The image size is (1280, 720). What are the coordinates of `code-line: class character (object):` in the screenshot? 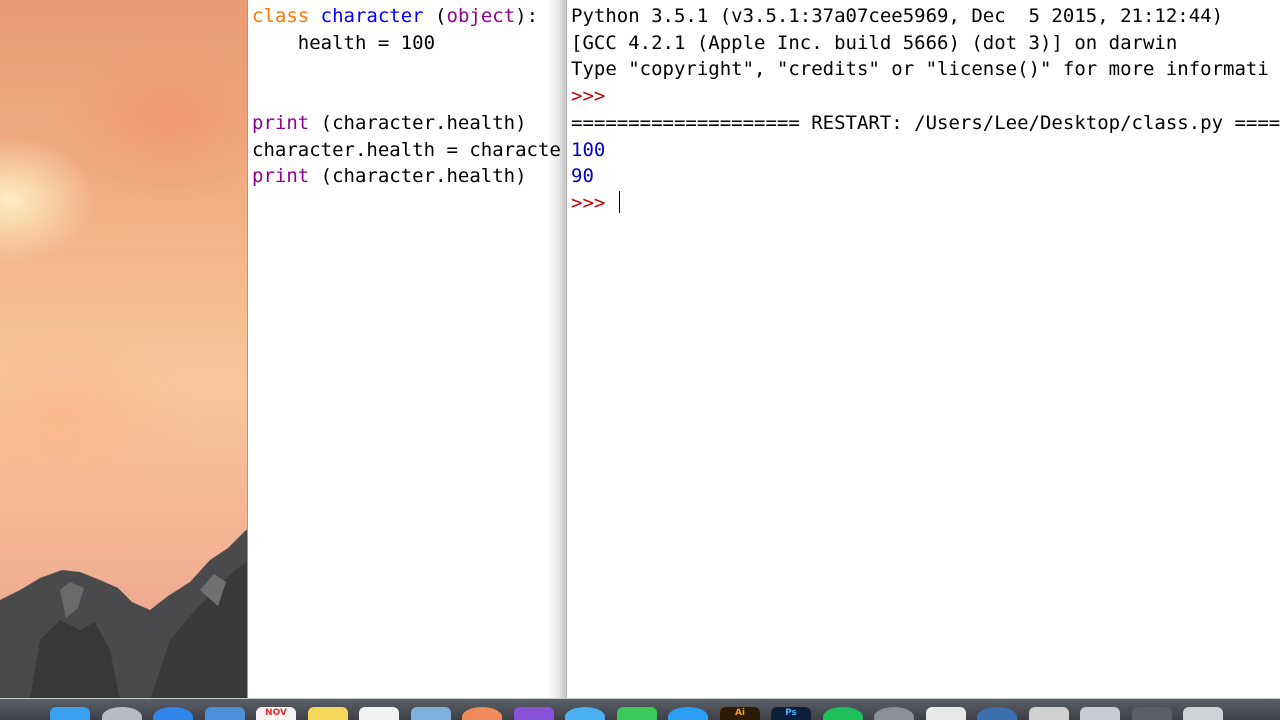 It's located at (406, 16).